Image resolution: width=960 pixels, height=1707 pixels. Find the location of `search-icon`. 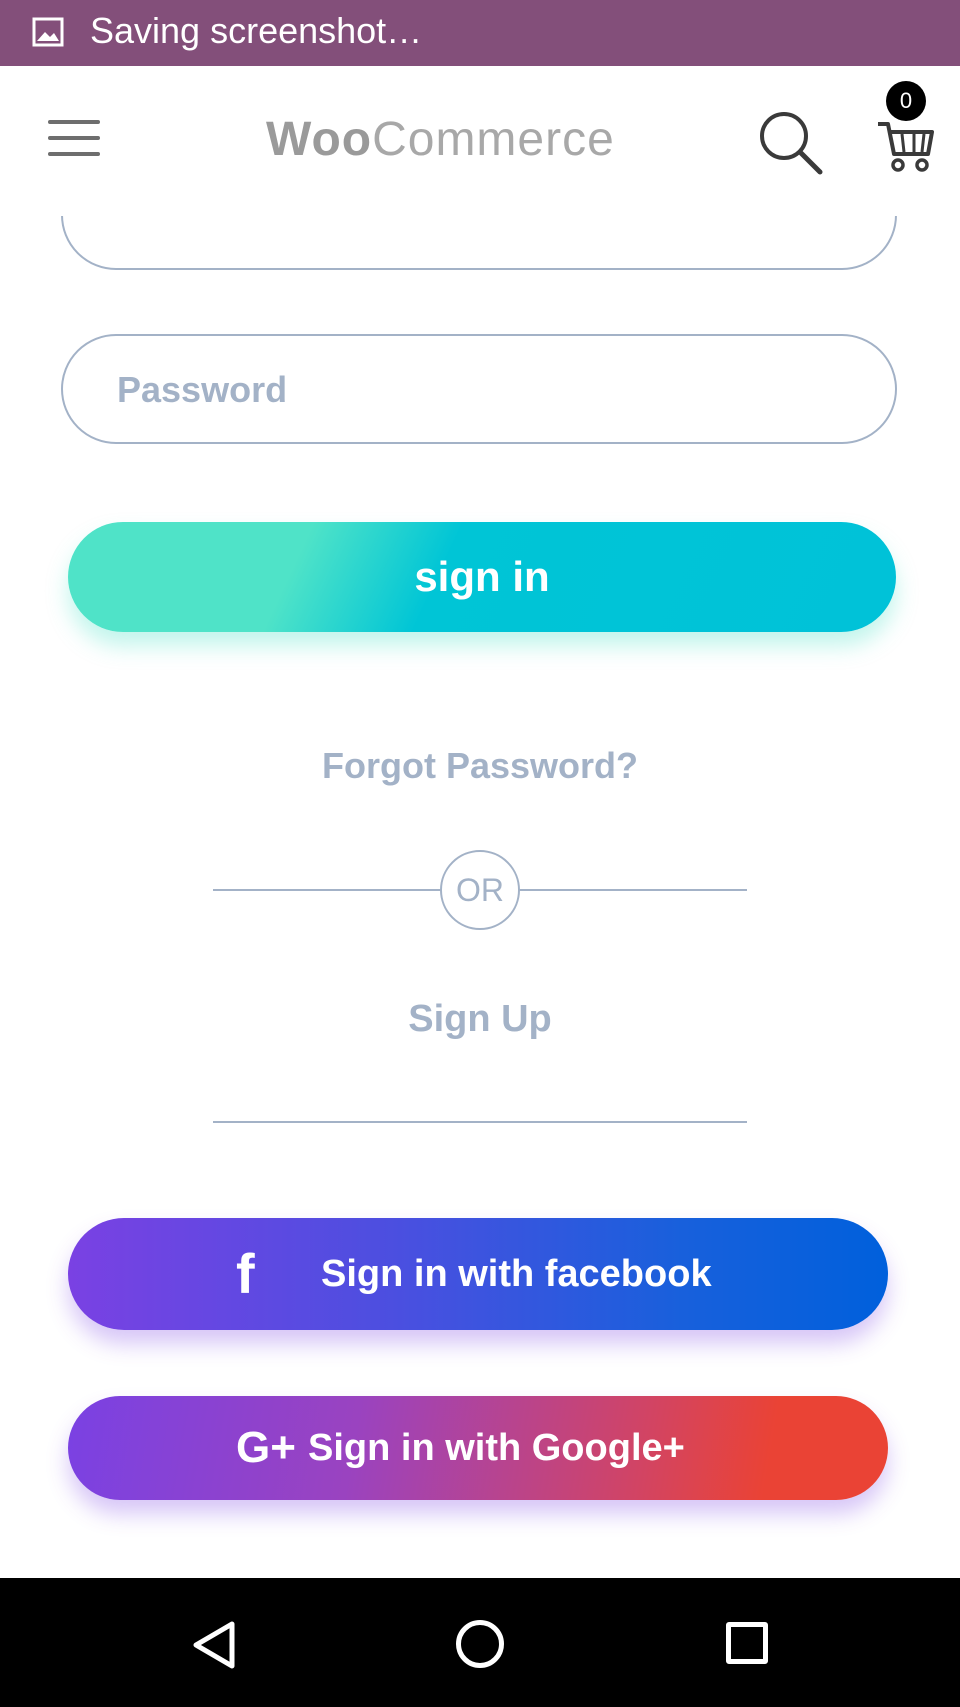

search-icon is located at coordinates (791, 143).